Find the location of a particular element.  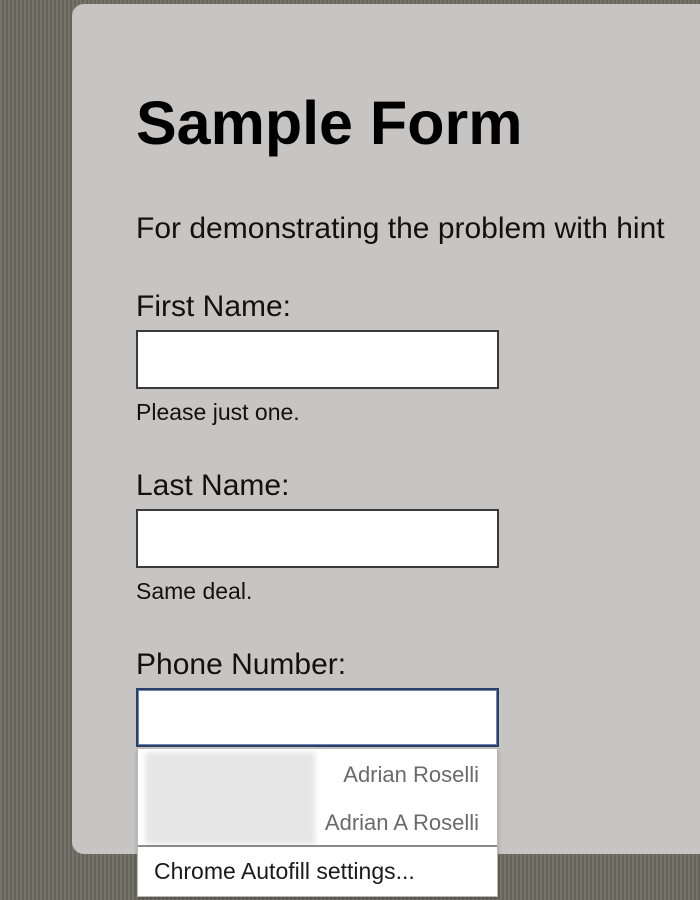

phone-number-input is located at coordinates (317, 717).